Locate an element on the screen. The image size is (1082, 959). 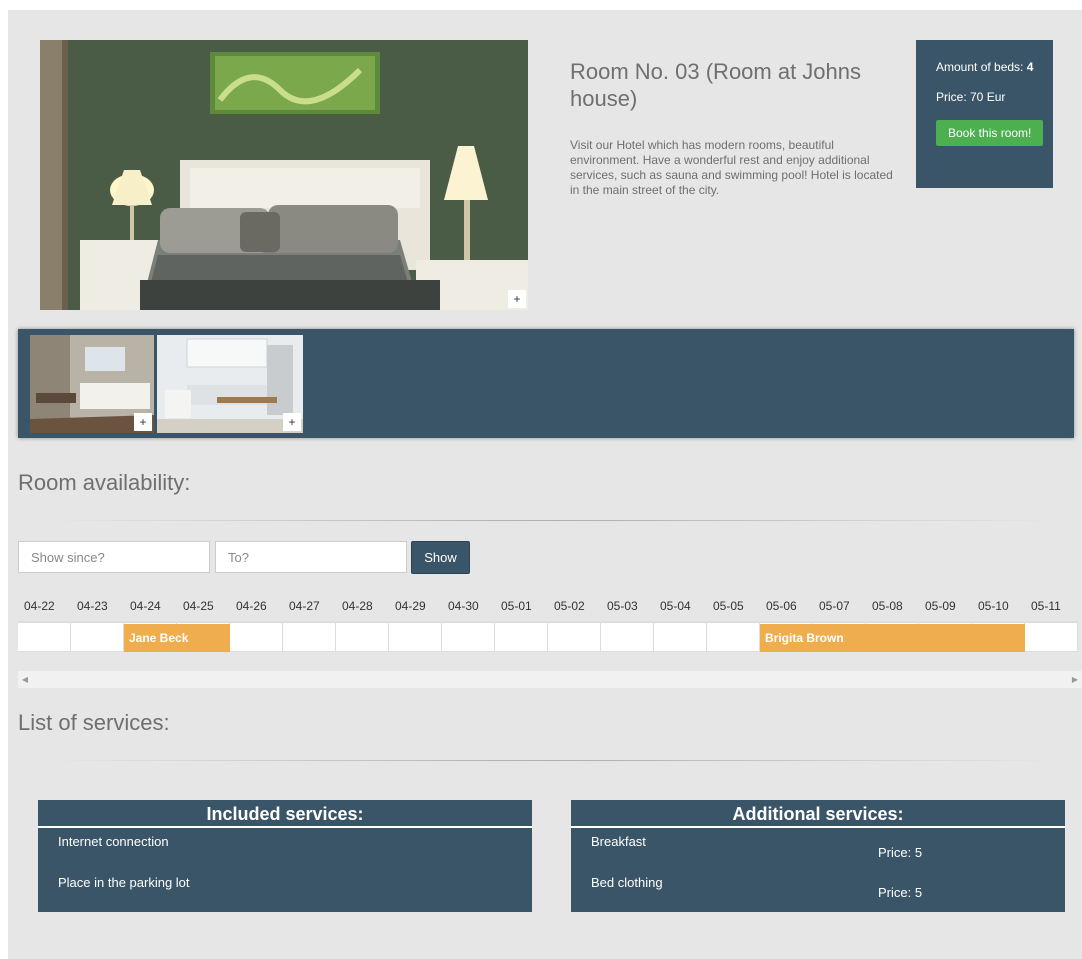
calendar-date-header: 04-29 is located at coordinates (415, 608).